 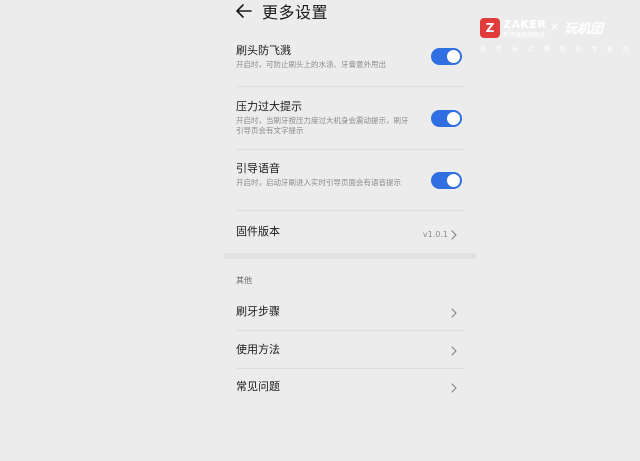 I want to click on watermark-brand-sub: 新传媒旗舰频道, so click(x=524, y=35).